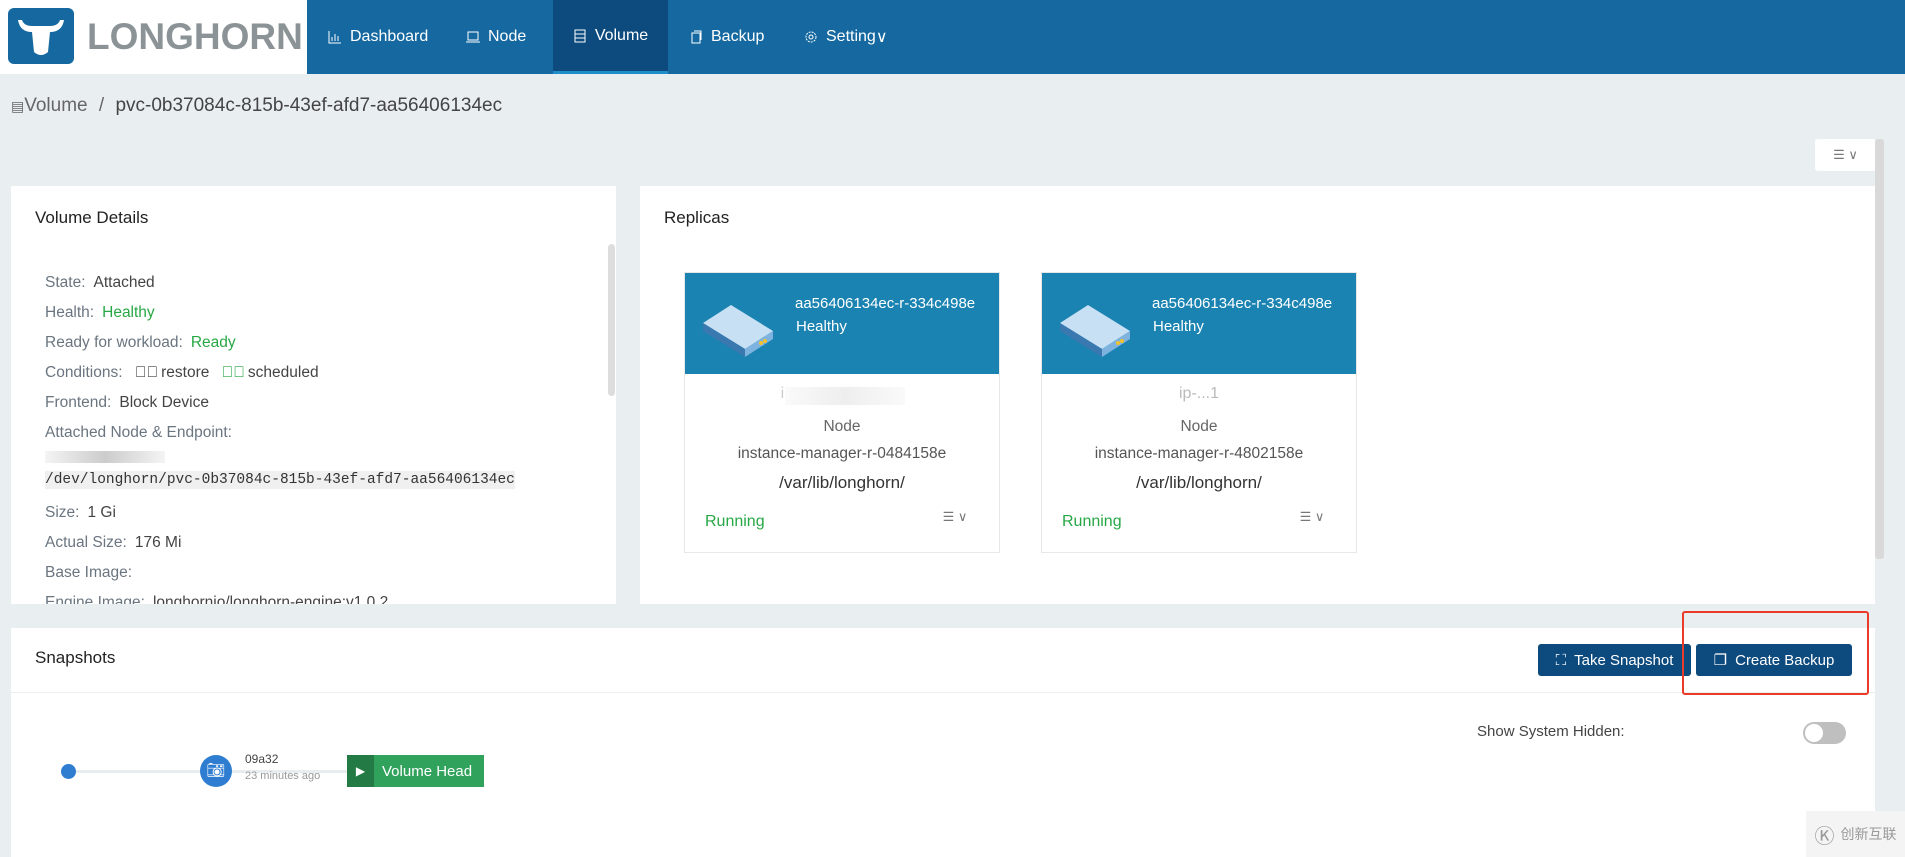 The image size is (1905, 857). What do you see at coordinates (1198, 393) in the screenshot?
I see `replica-ip: ip-...1` at bounding box center [1198, 393].